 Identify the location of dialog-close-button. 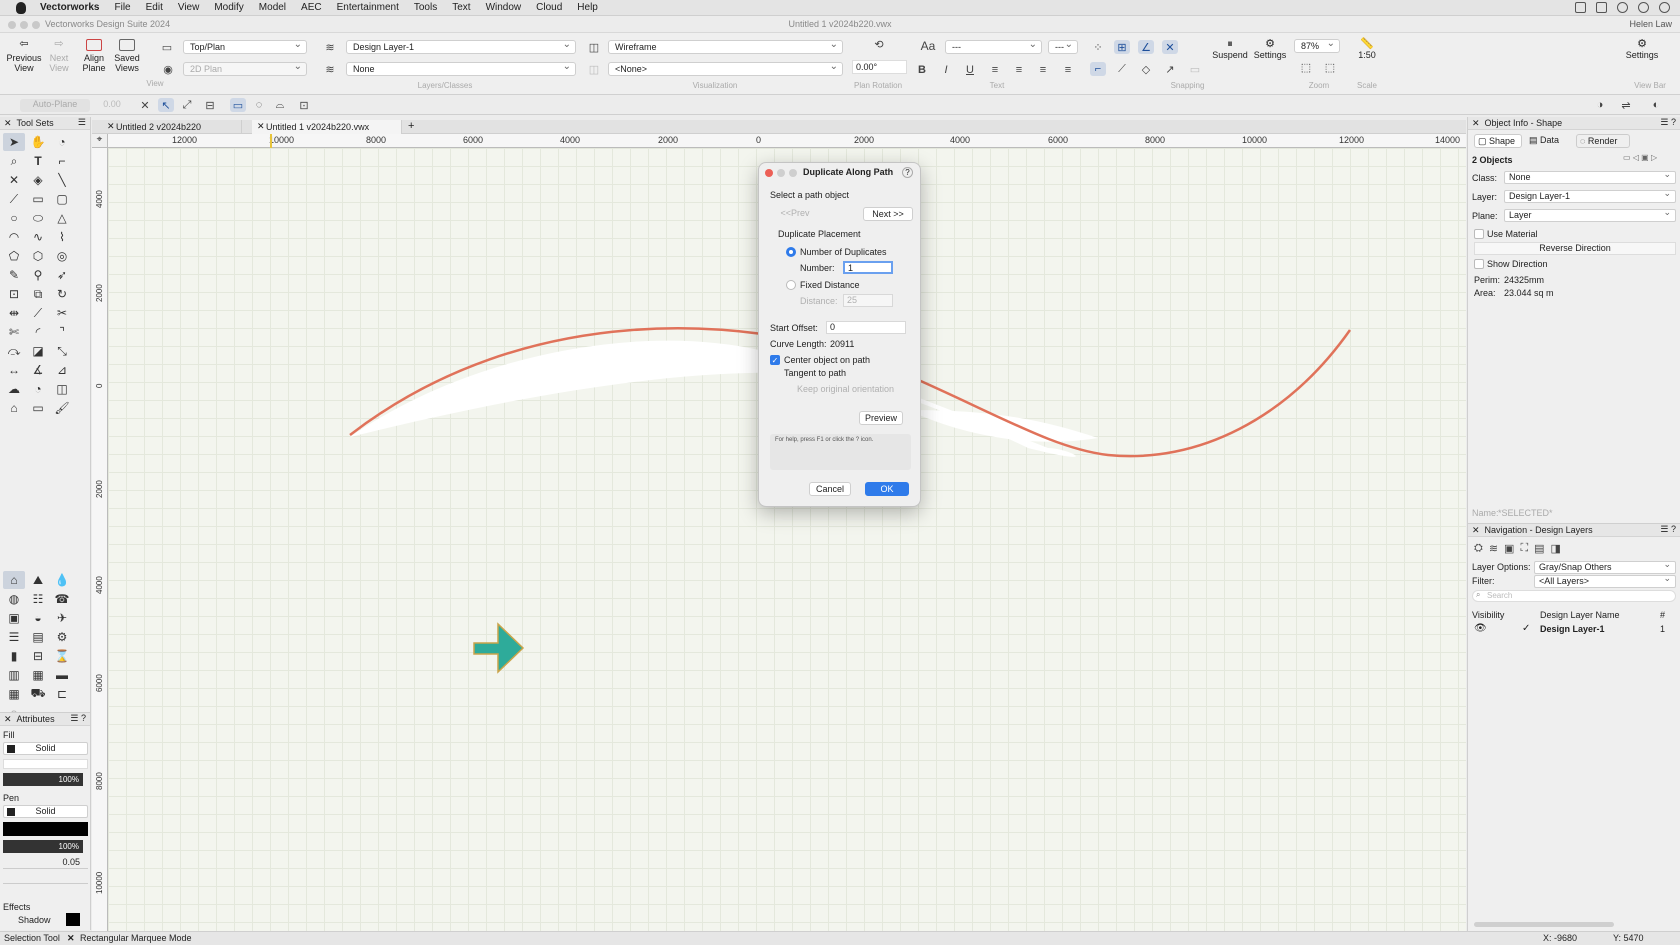
(769, 173).